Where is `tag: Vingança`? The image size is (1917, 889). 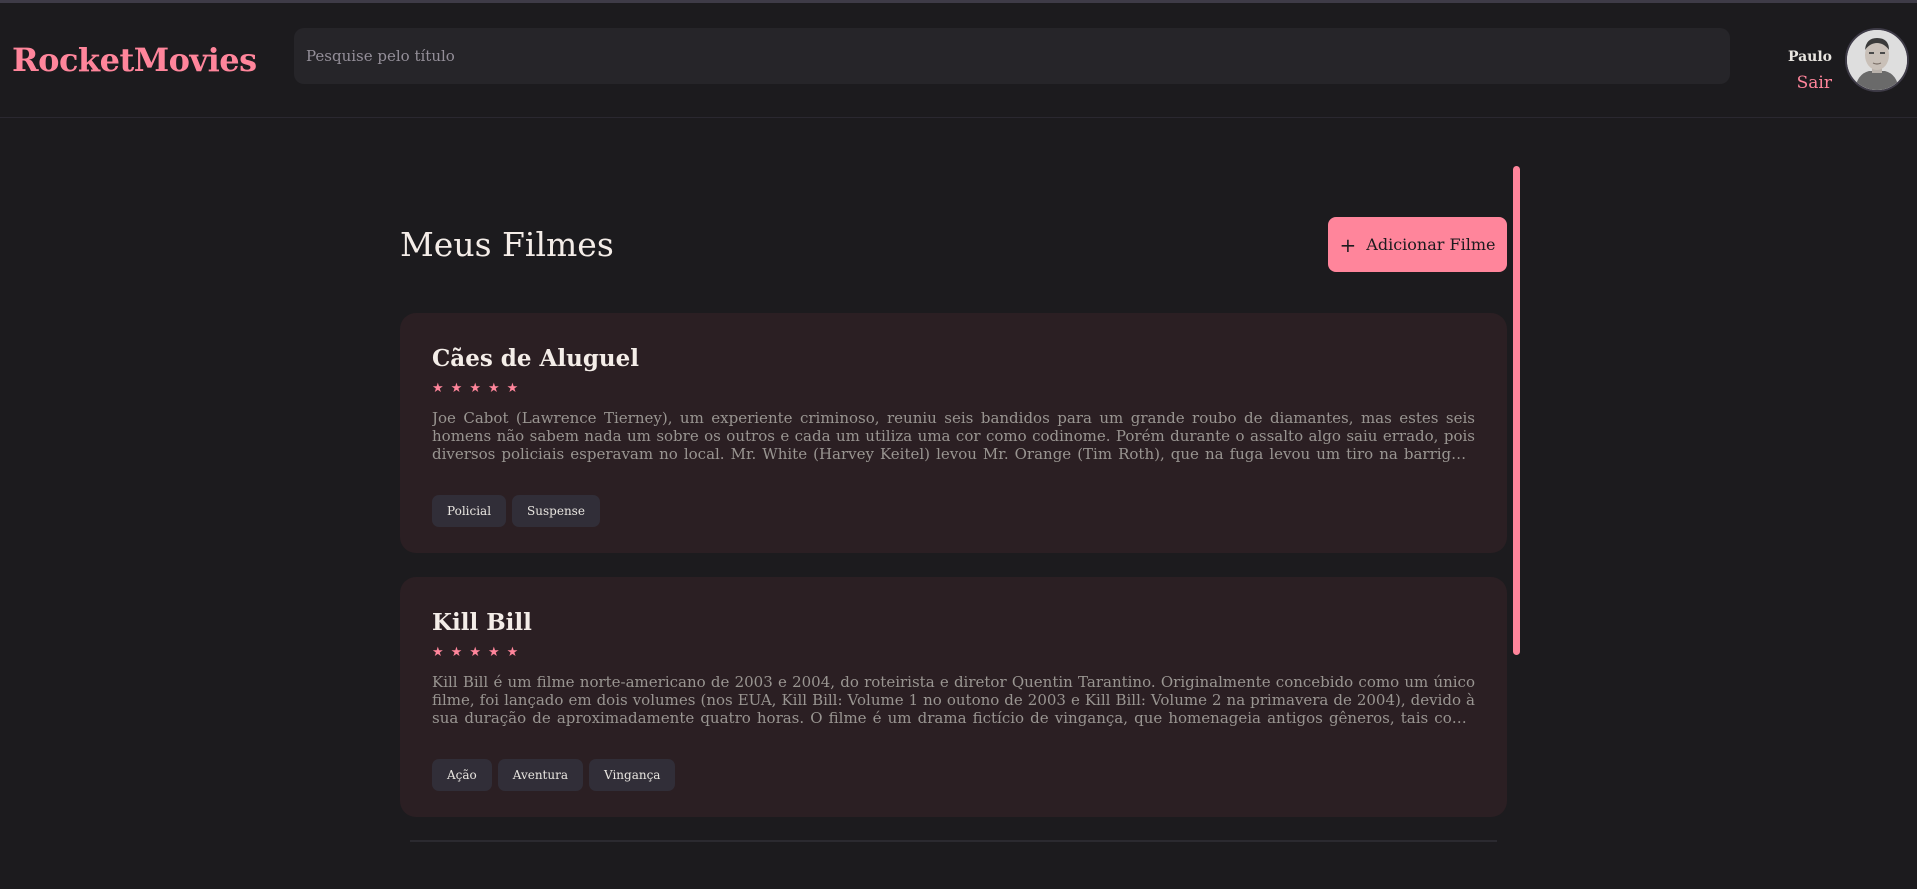
tag: Vingança is located at coordinates (632, 775).